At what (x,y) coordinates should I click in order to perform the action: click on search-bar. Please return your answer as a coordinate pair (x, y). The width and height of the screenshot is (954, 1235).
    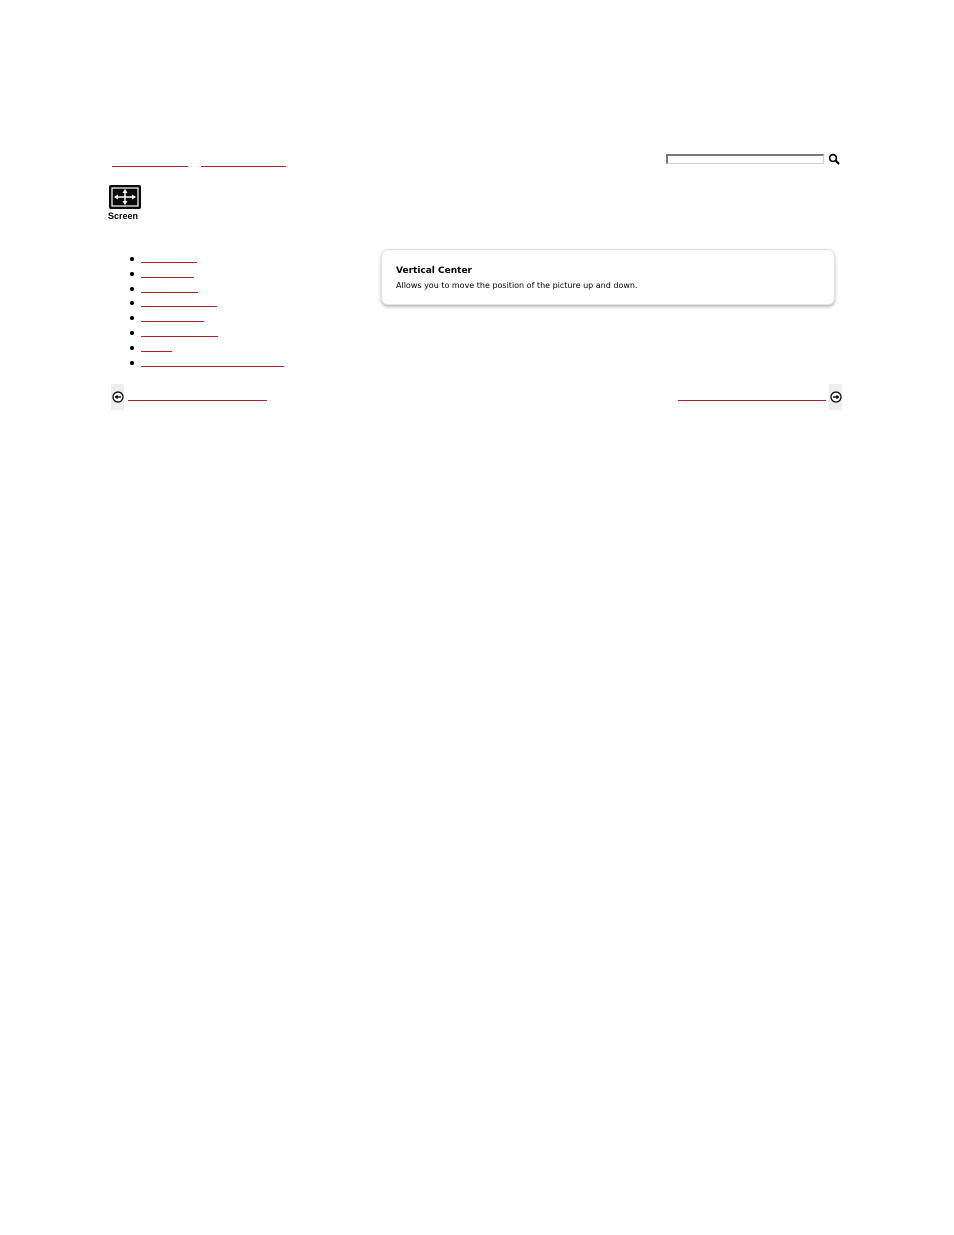
    Looking at the image, I should click on (753, 159).